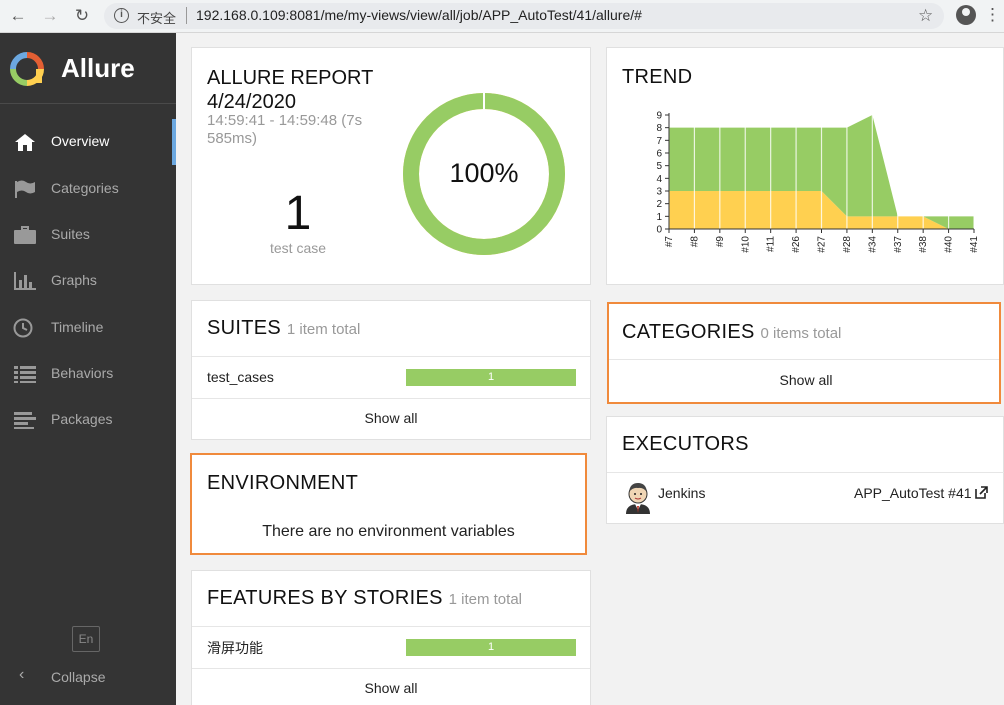  What do you see at coordinates (82, 16) in the screenshot?
I see `reload-icon: ↻` at bounding box center [82, 16].